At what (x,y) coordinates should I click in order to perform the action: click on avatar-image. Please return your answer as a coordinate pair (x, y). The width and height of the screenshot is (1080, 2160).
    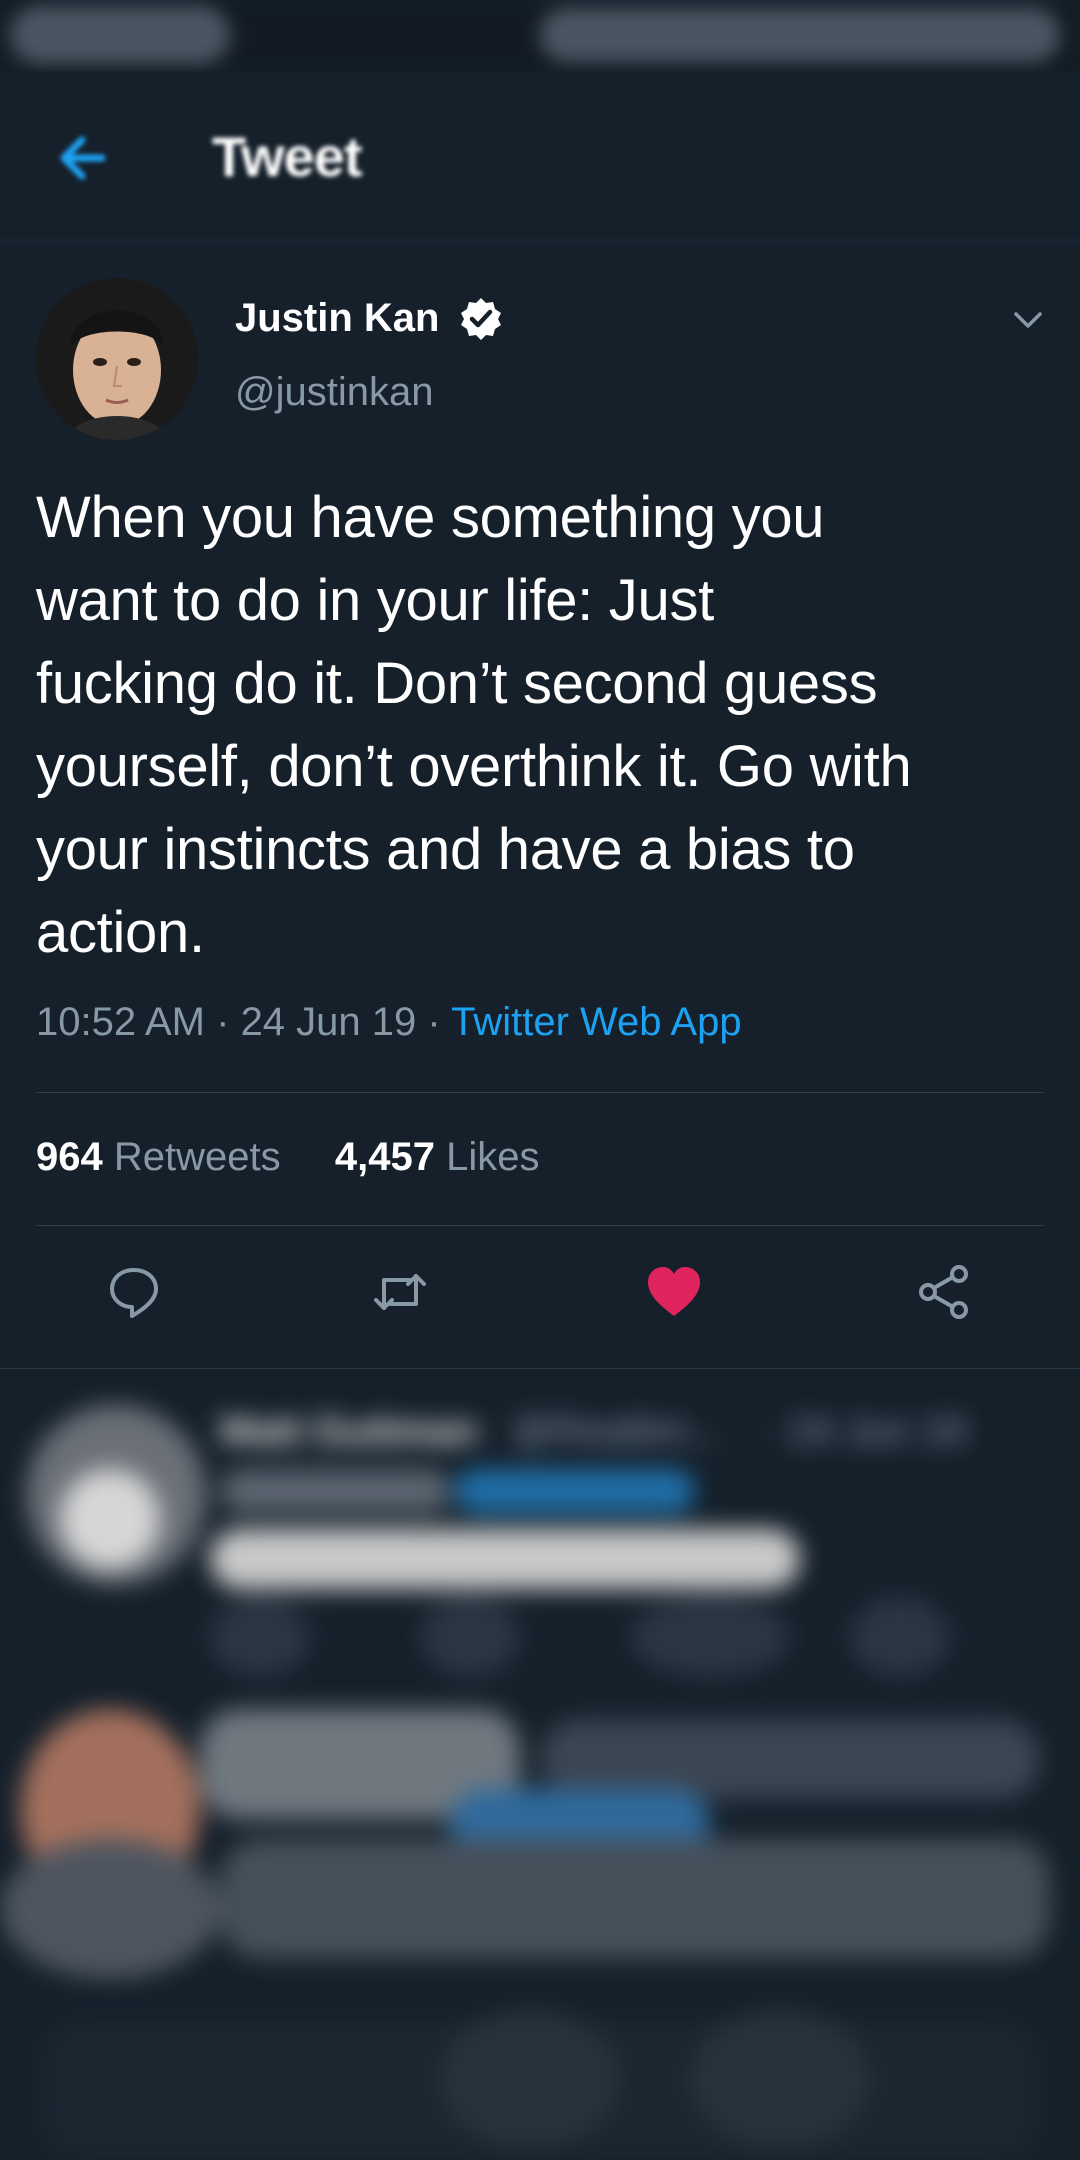
    Looking at the image, I should click on (117, 359).